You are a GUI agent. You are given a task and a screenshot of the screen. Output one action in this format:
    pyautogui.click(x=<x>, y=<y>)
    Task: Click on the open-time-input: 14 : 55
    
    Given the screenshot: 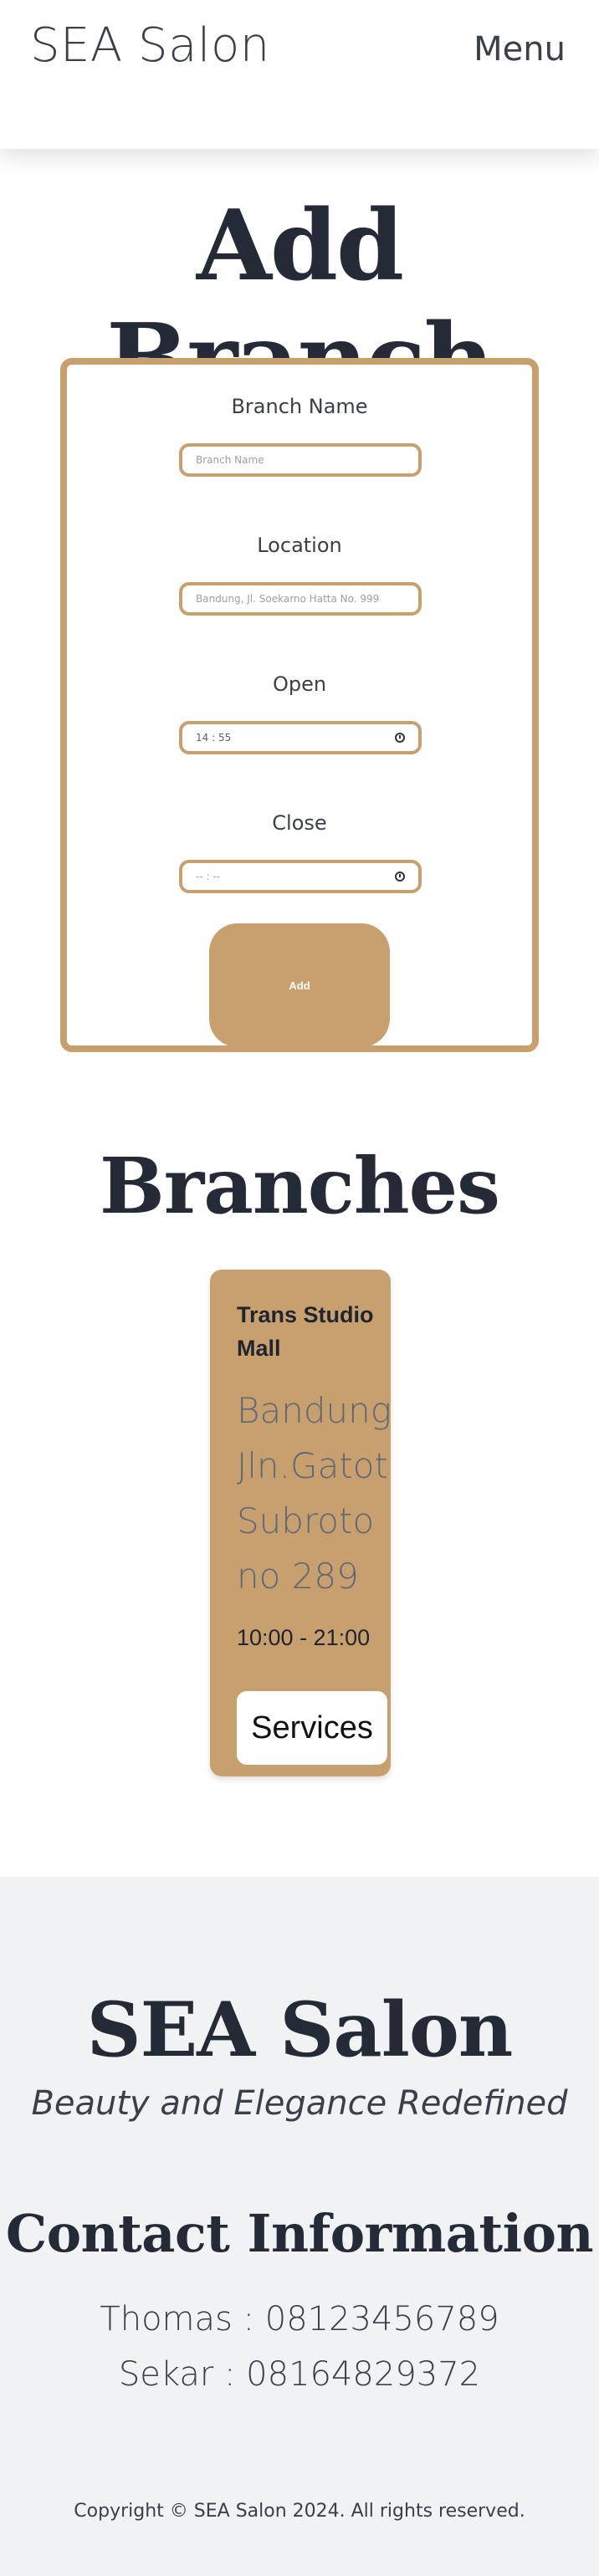 What is the action you would take?
    pyautogui.click(x=300, y=737)
    